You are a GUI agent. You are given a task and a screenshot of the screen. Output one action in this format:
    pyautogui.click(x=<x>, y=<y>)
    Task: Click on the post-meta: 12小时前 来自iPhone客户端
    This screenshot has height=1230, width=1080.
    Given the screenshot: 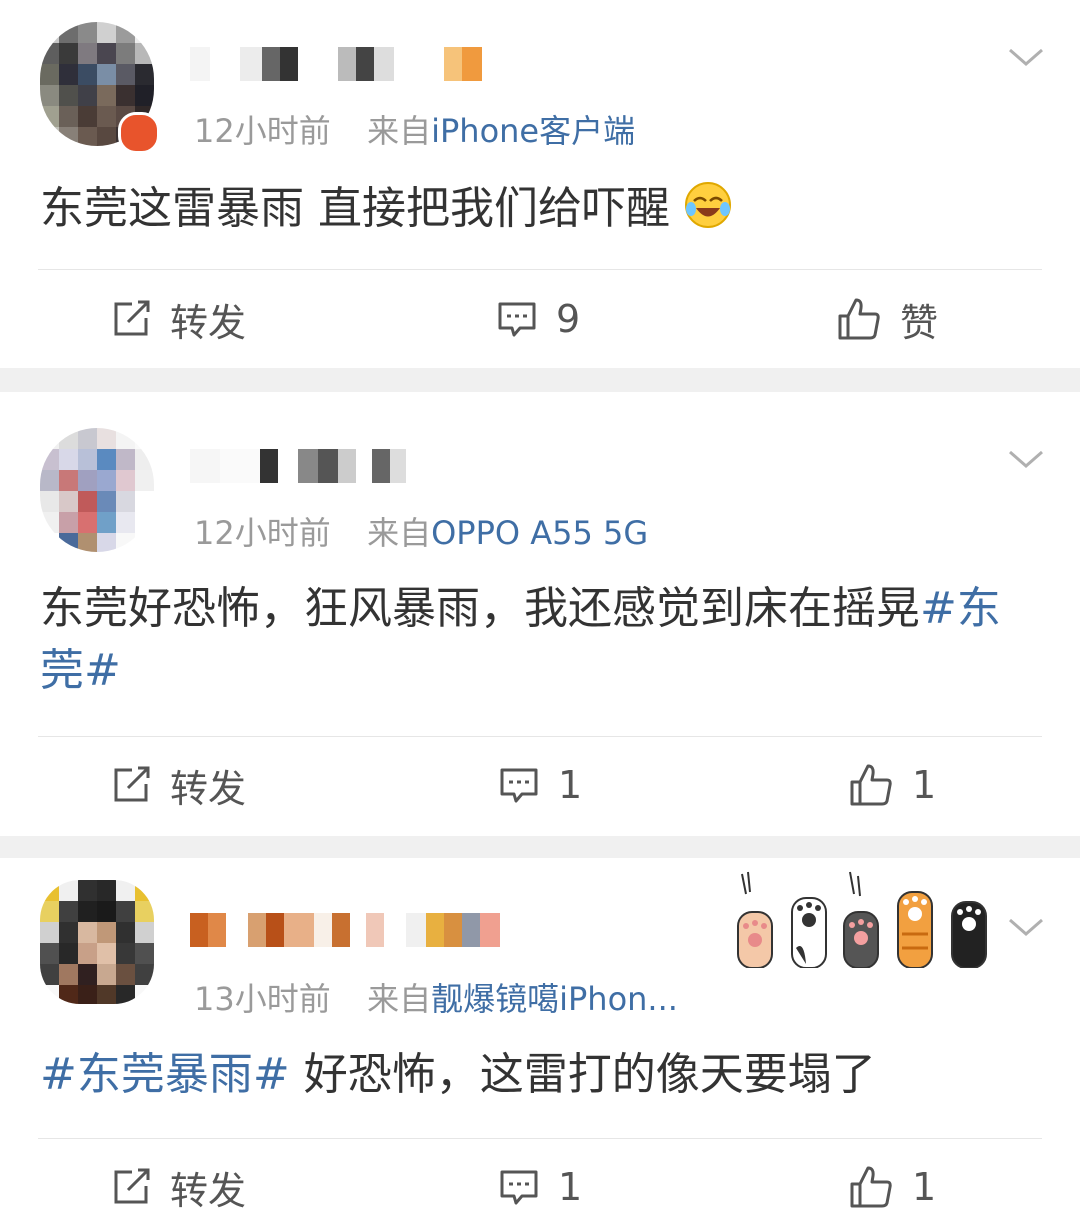 What is the action you would take?
    pyautogui.click(x=414, y=129)
    